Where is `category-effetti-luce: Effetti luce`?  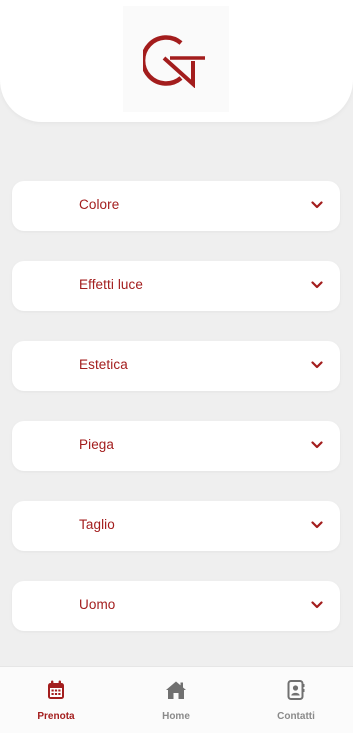 category-effetti-luce: Effetti luce is located at coordinates (176, 286).